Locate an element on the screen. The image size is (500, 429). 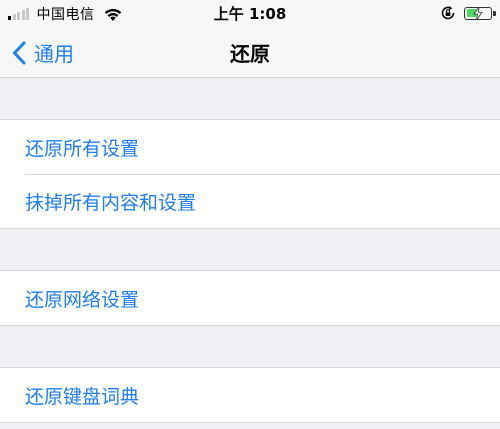
reset-group-3: 还原键盘词典 is located at coordinates (250, 395).